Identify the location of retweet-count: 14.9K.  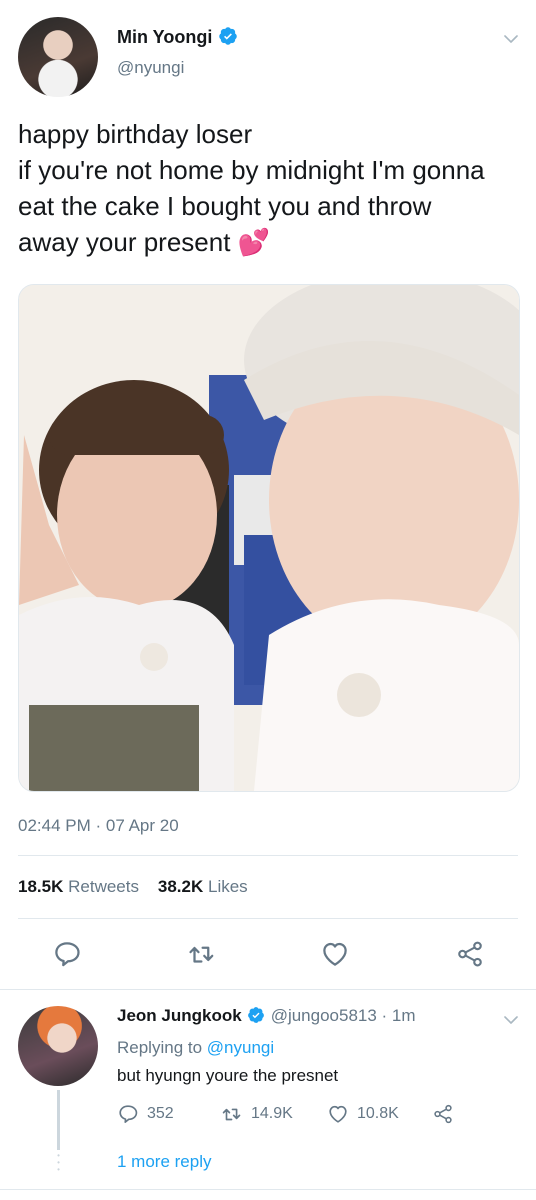
(272, 1113).